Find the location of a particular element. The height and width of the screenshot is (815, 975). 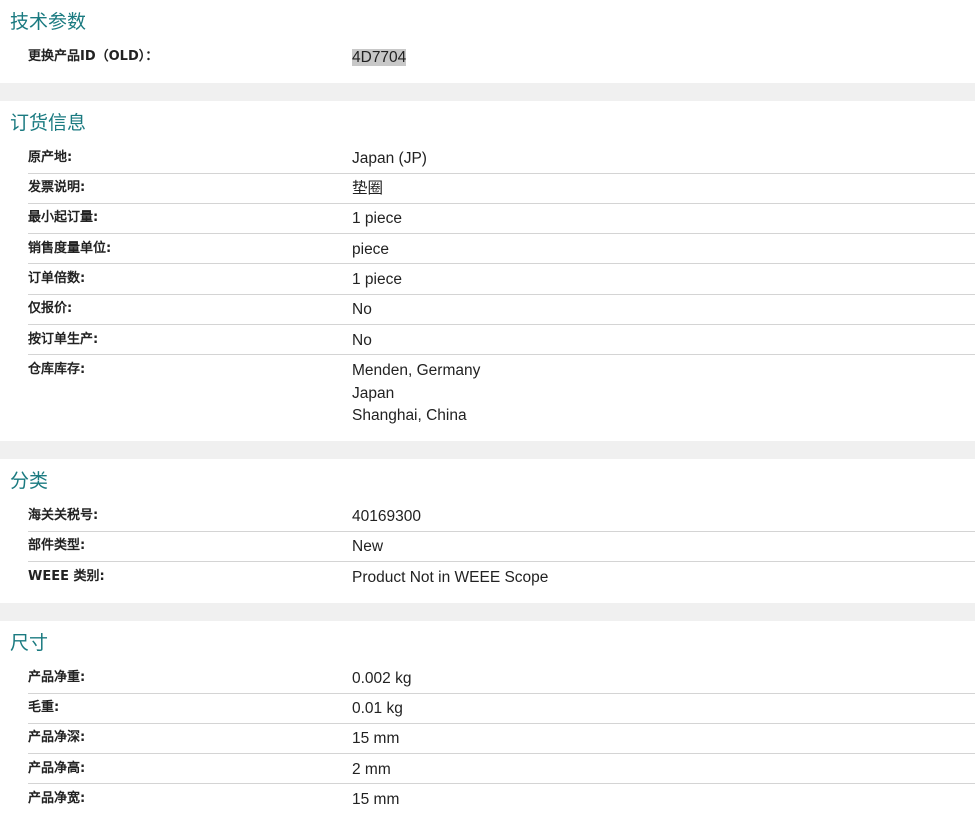

label-sales-uom: 销售度量单位: is located at coordinates (70, 248).